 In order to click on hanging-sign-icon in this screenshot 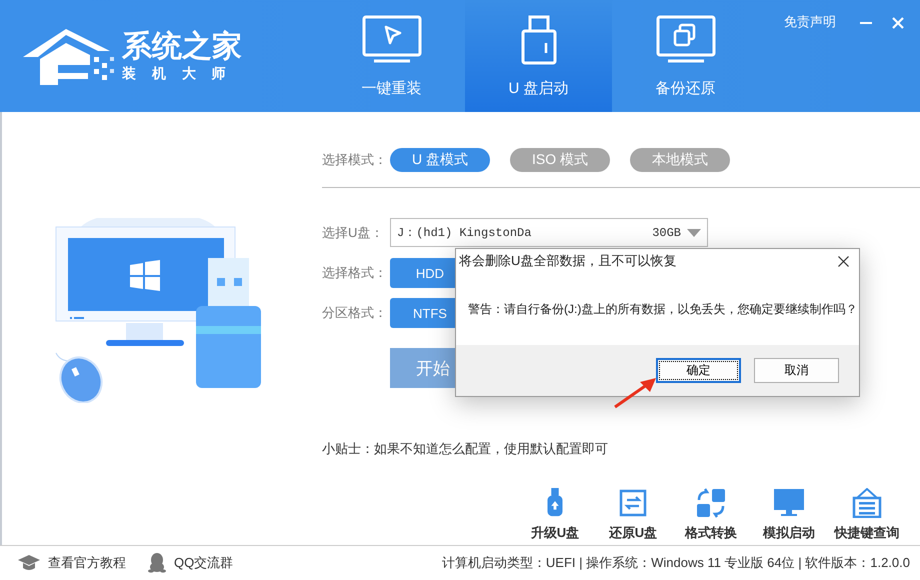, I will do `click(867, 503)`.